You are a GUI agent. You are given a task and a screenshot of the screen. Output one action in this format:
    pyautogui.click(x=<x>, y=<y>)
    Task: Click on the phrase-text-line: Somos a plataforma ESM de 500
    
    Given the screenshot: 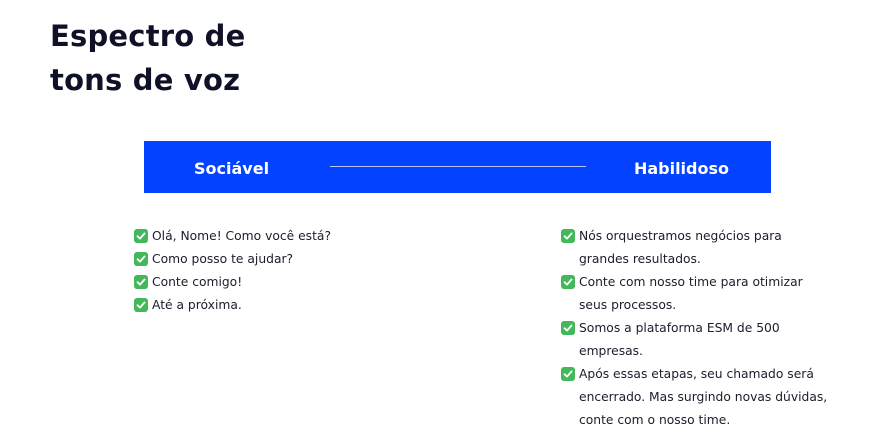 What is the action you would take?
    pyautogui.click(x=679, y=328)
    